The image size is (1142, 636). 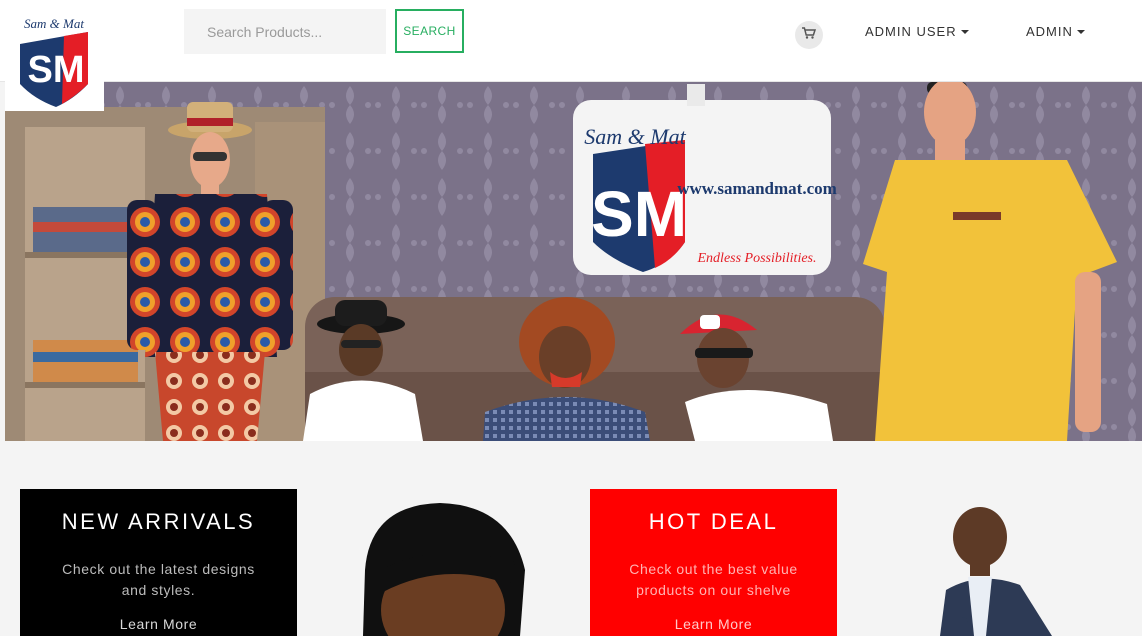 I want to click on banner-logo-letters: SM, so click(x=639, y=214).